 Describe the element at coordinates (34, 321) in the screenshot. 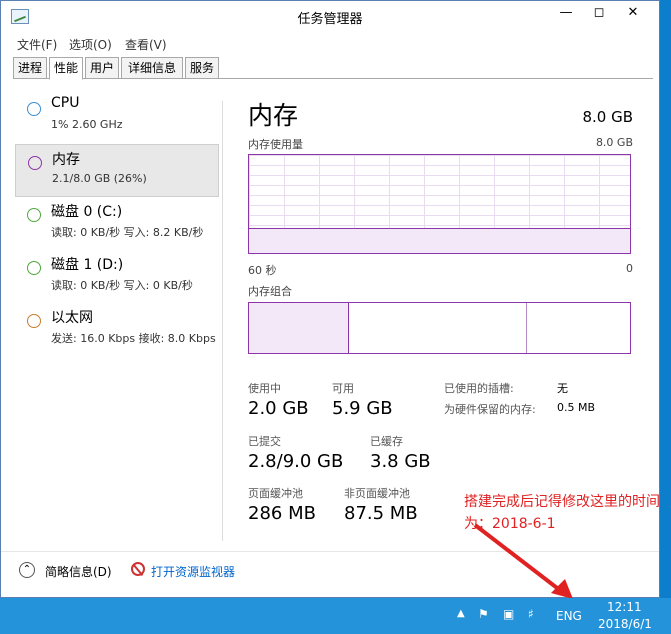

I see `ethernet-circle-icon` at that location.